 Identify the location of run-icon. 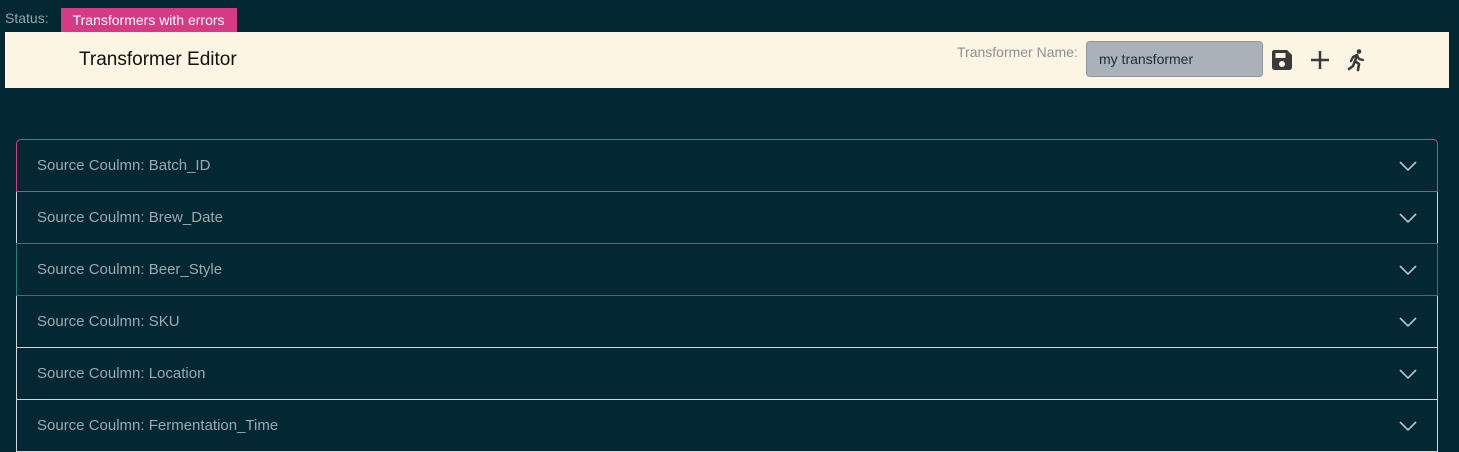
(1356, 60).